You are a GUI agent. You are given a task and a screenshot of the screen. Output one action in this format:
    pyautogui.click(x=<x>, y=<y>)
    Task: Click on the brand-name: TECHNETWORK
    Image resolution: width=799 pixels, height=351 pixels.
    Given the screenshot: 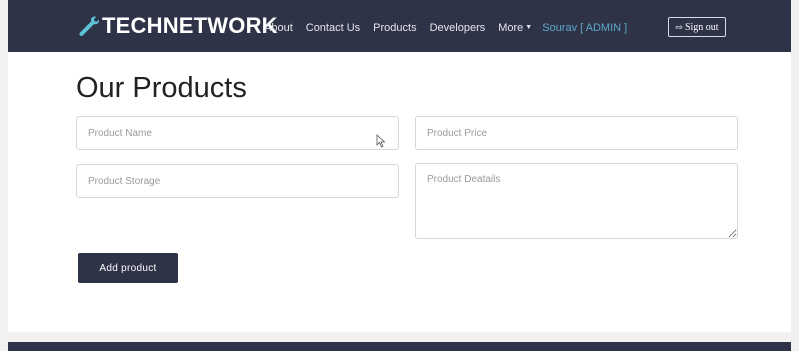 What is the action you would take?
    pyautogui.click(x=190, y=25)
    